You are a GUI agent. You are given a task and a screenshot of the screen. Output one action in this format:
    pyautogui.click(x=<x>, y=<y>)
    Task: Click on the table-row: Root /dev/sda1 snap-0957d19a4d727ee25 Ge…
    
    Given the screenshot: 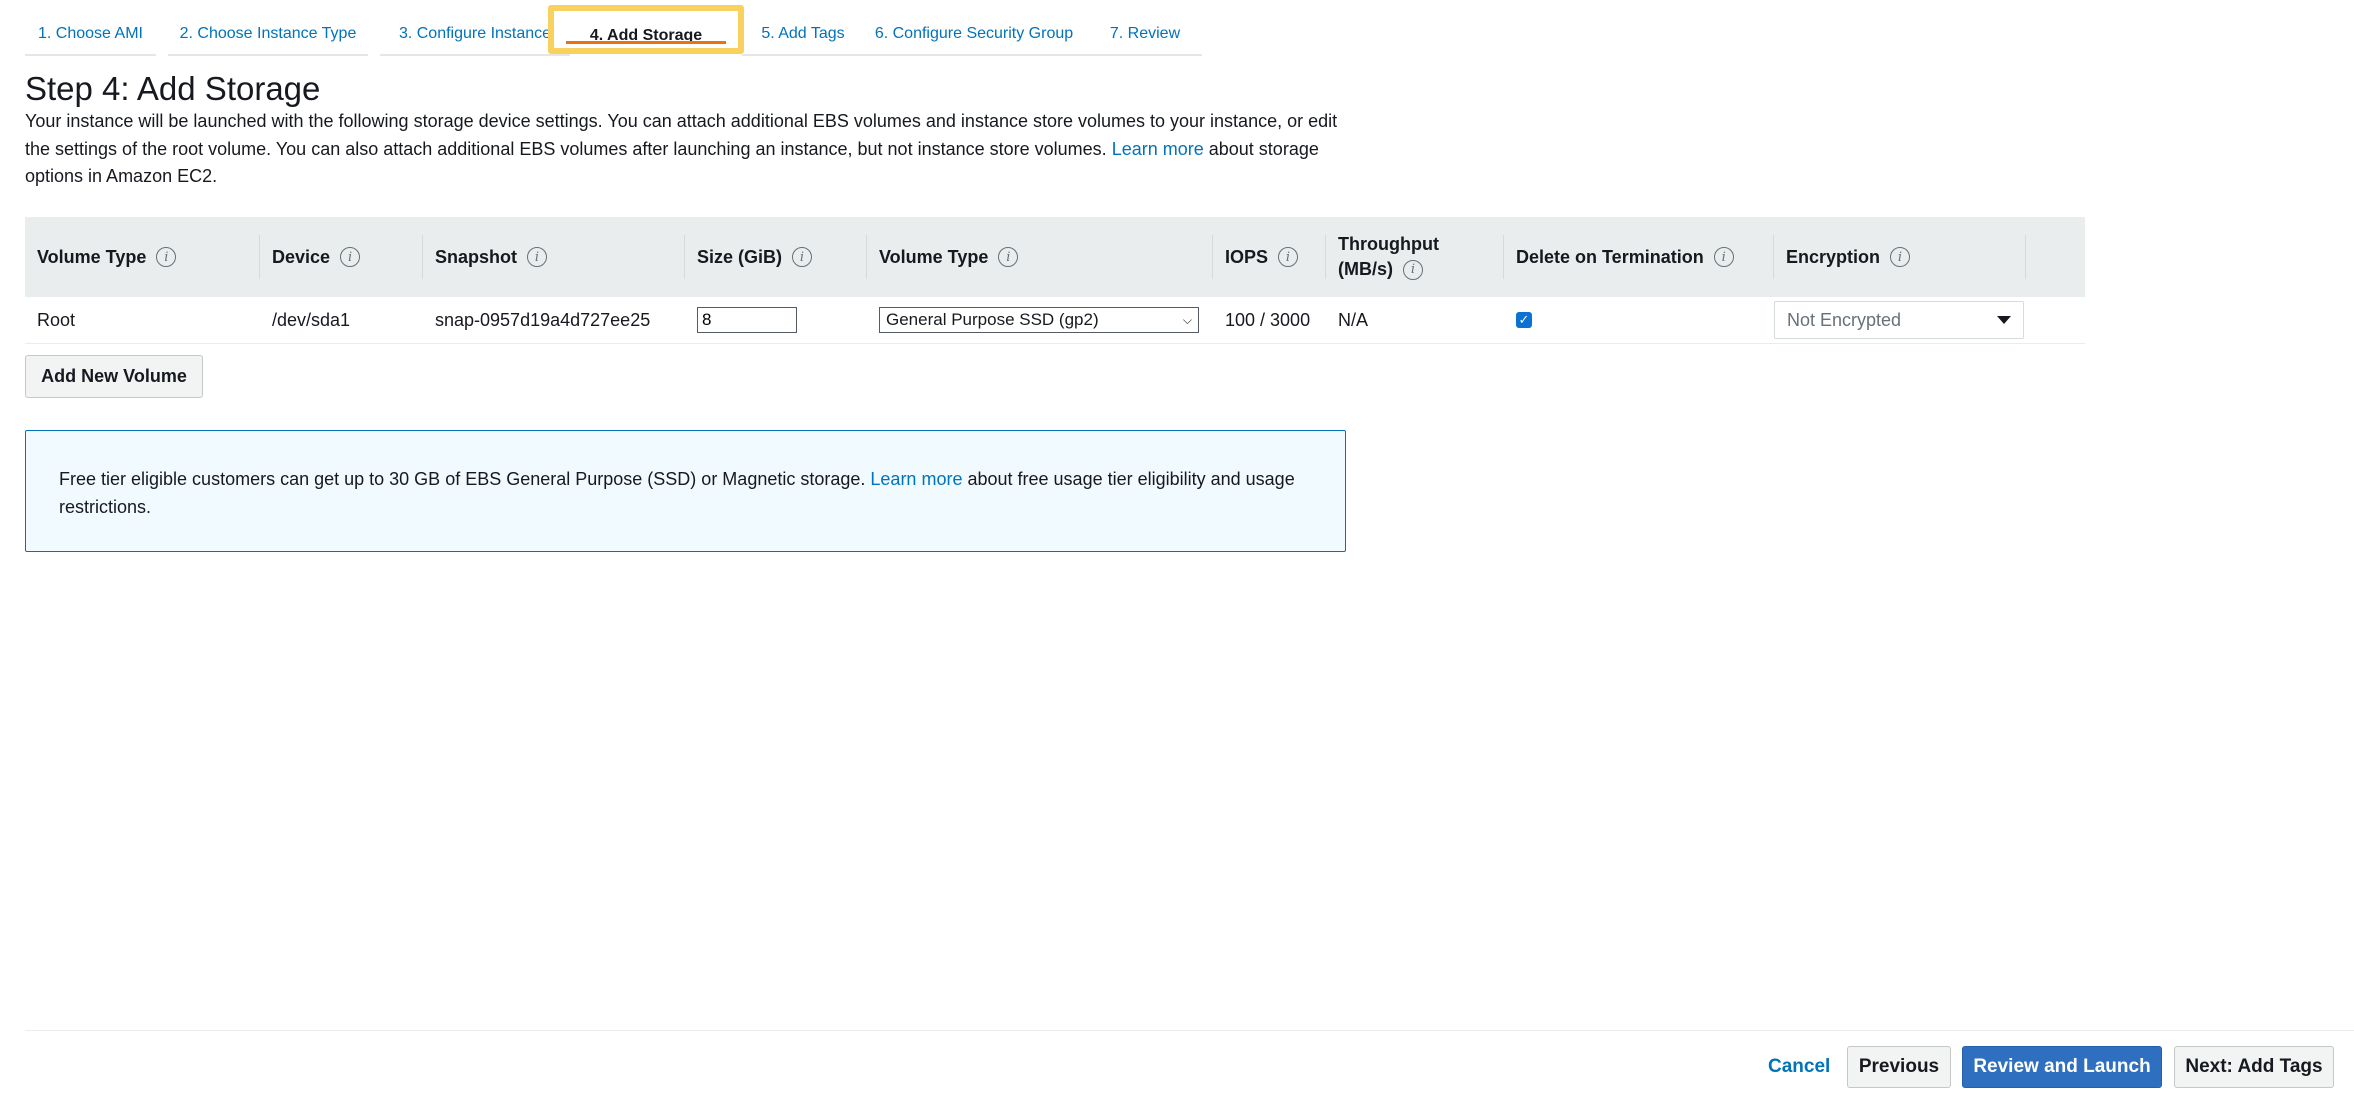 What is the action you would take?
    pyautogui.click(x=1055, y=320)
    